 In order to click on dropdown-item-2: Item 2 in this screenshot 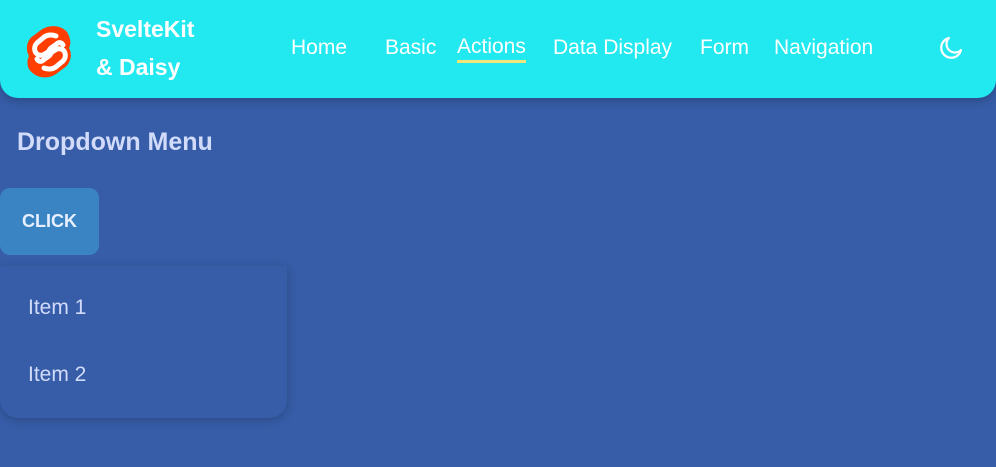, I will do `click(143, 375)`.